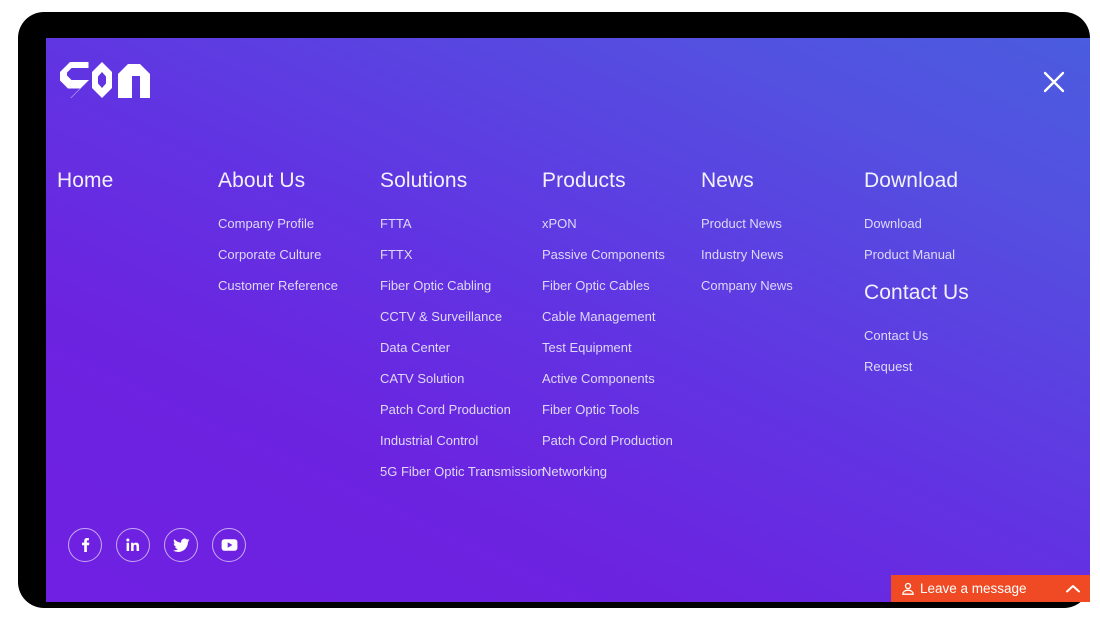 The width and height of the screenshot is (1100, 622). What do you see at coordinates (462, 254) in the screenshot?
I see `nav-link-fttx: FTTX` at bounding box center [462, 254].